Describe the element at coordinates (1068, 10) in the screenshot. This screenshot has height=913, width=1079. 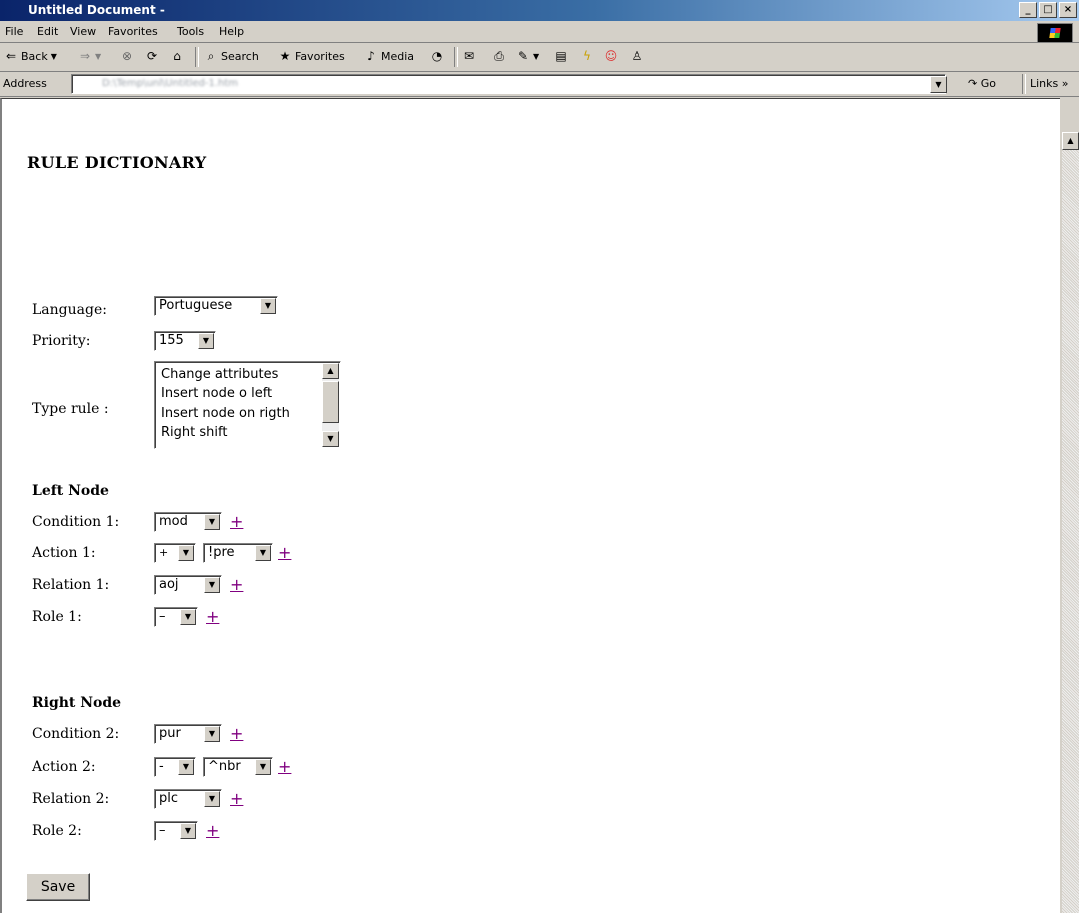
I see `close-button: ×` at that location.